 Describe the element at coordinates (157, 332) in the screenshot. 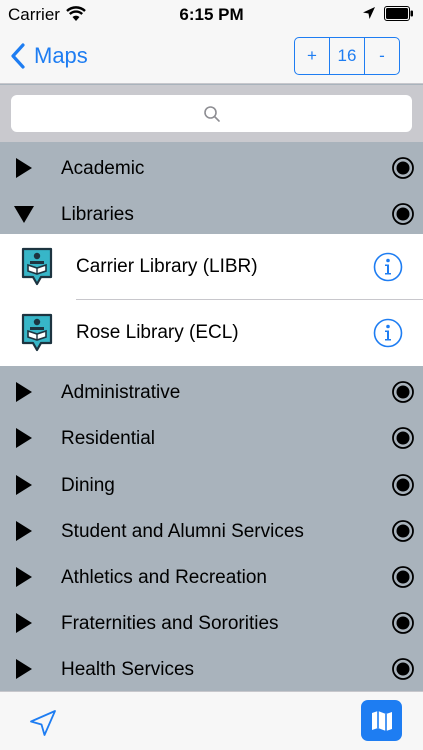

I see `library-label: Rose Library (ECL)` at that location.